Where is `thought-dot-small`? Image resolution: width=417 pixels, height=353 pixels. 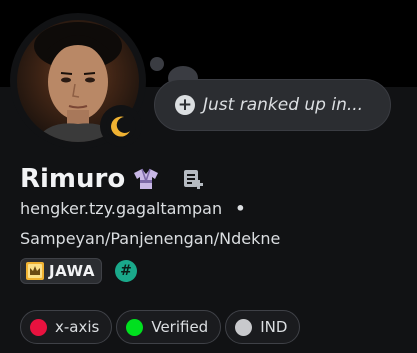
thought-dot-small is located at coordinates (157, 64).